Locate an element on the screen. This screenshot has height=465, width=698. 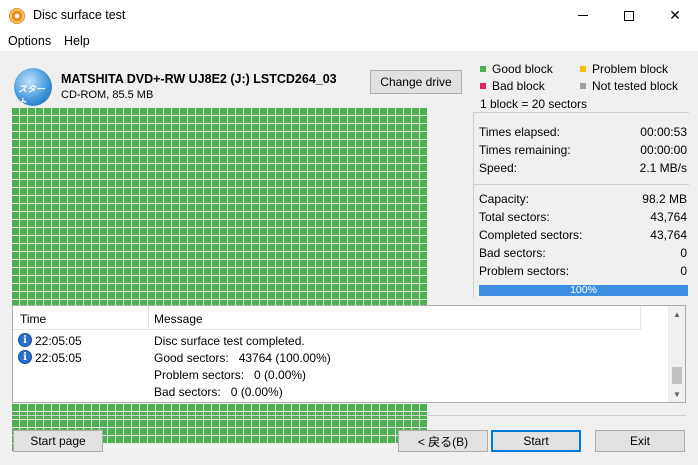
scroll-up-icon: ▲ is located at coordinates (677, 314).